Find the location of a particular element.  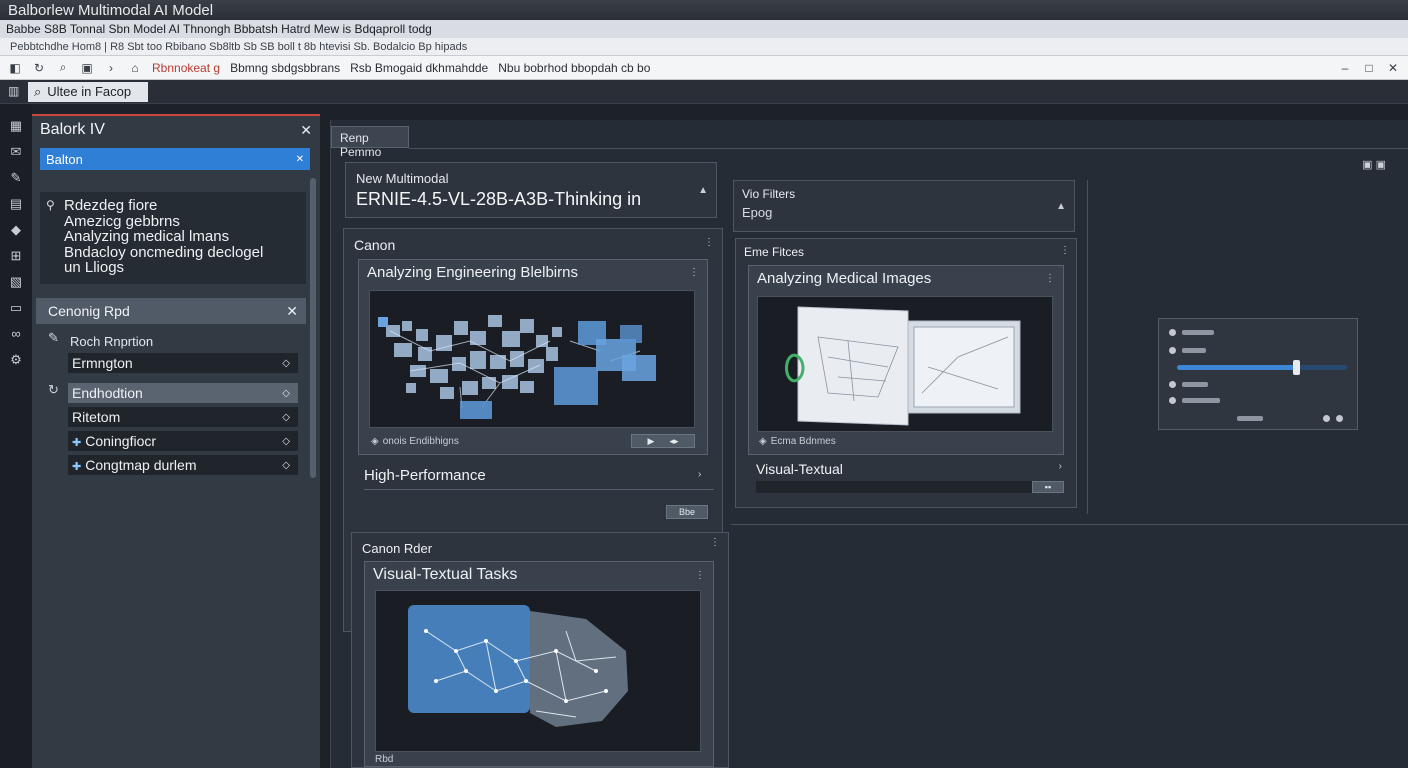

engineering-visualization is located at coordinates (532, 359).